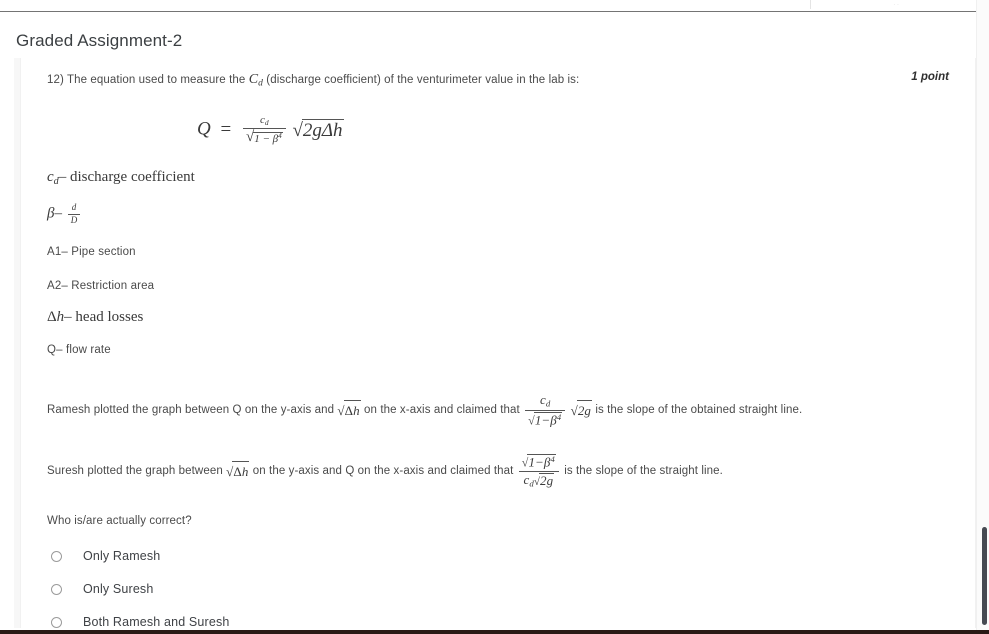  Describe the element at coordinates (121, 178) in the screenshot. I see `definition-cd: cd– discharge coefficient` at that location.